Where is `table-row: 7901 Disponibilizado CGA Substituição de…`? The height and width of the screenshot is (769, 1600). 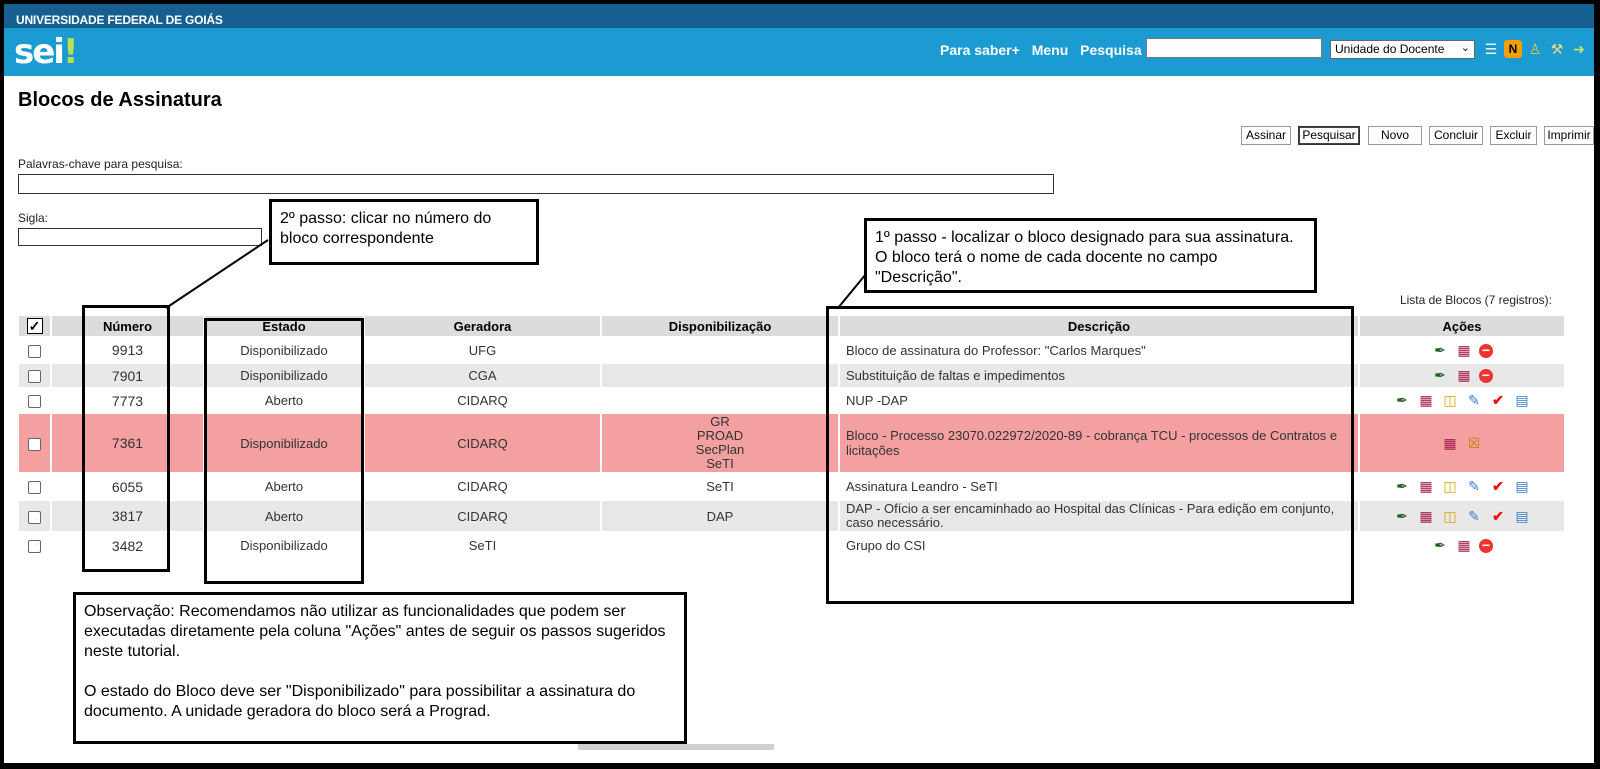 table-row: 7901 Disponibilizado CGA Substituição de… is located at coordinates (791, 375).